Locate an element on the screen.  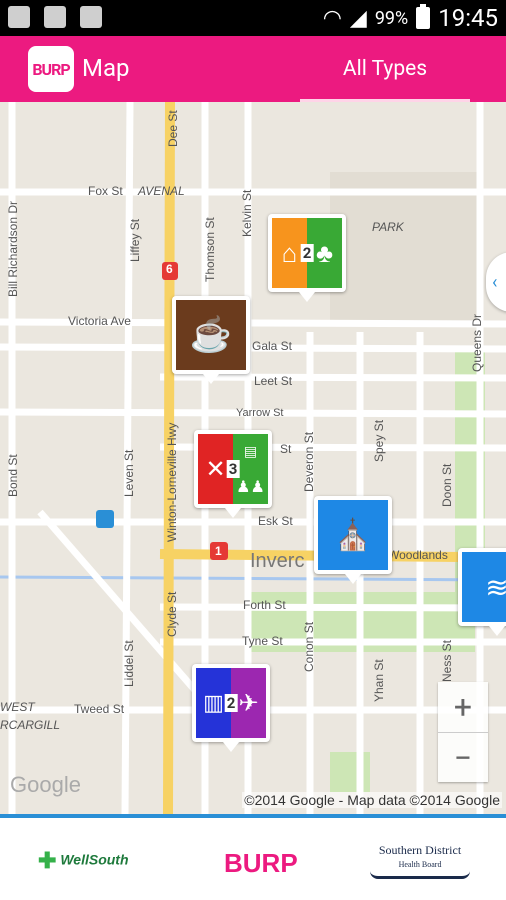
marker-heritage-park-cluster: ⌂ ♣ 2 is located at coordinates (307, 258).